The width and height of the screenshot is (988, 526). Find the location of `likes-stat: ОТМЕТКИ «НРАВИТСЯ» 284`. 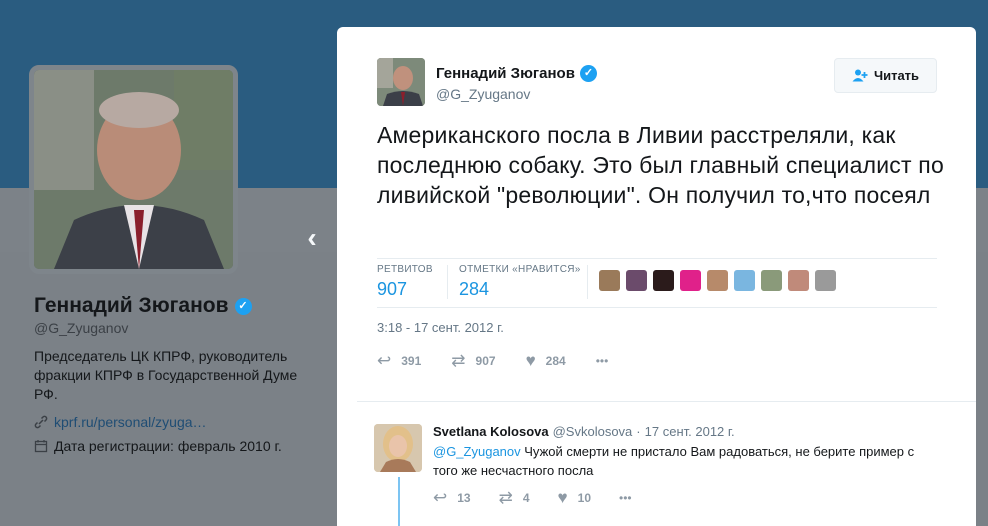

likes-stat: ОТМЕТКИ «НРАВИТСЯ» 284 is located at coordinates (520, 282).